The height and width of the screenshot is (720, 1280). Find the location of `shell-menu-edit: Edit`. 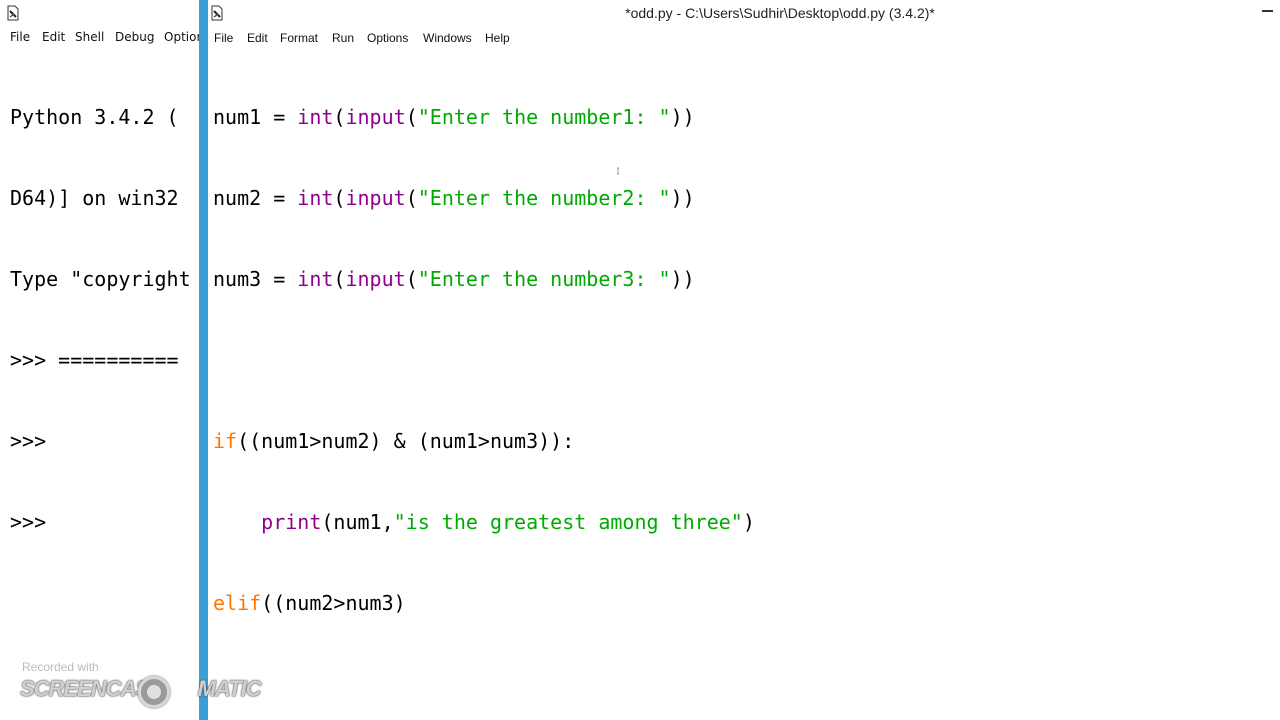

shell-menu-edit: Edit is located at coordinates (53, 37).